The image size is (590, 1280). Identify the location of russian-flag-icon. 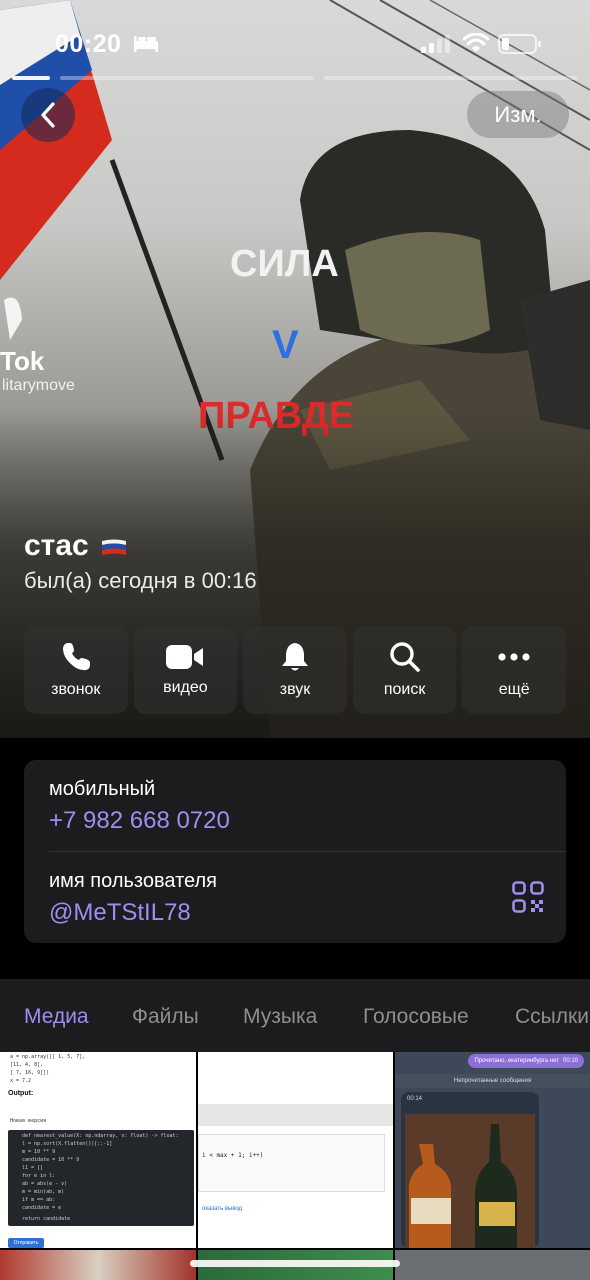
(114, 547).